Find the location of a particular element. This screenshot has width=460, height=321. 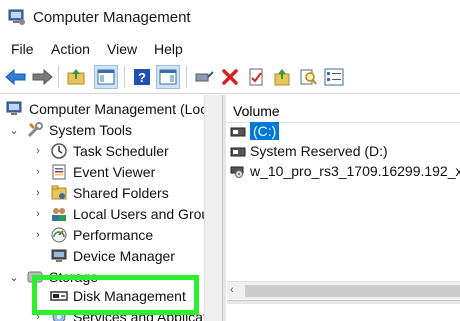

tree-label: Task Scheduler is located at coordinates (121, 151).